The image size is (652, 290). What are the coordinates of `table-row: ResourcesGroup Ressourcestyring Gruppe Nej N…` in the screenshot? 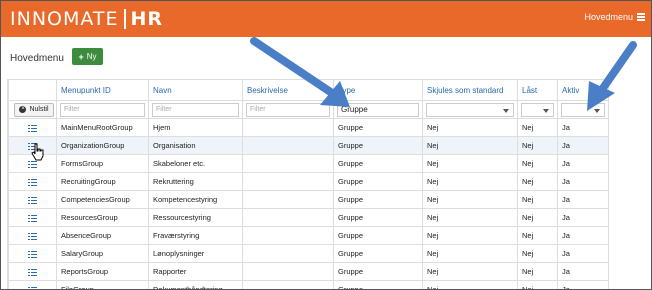 It's located at (308, 217).